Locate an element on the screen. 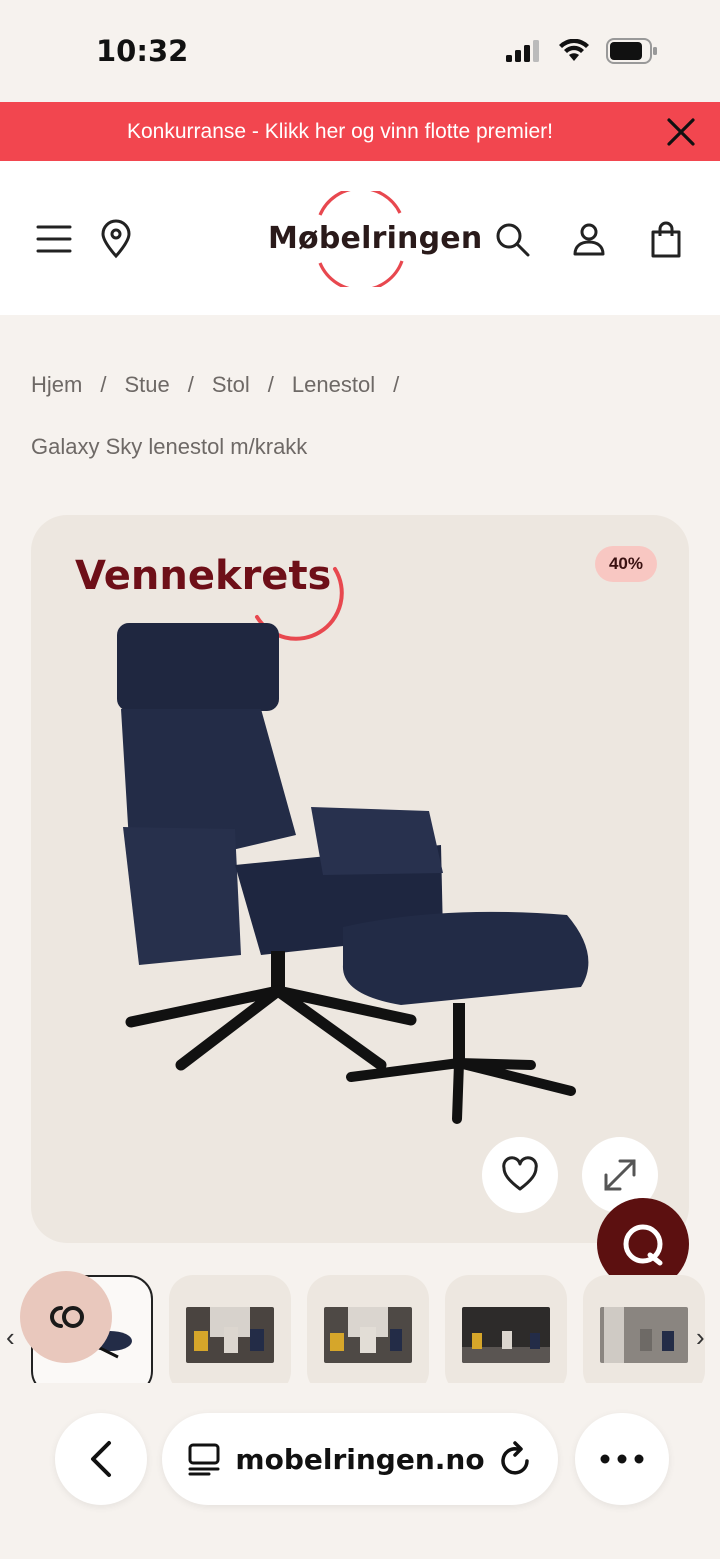 This screenshot has height=1559, width=720. status-time: 10:32 is located at coordinates (142, 51).